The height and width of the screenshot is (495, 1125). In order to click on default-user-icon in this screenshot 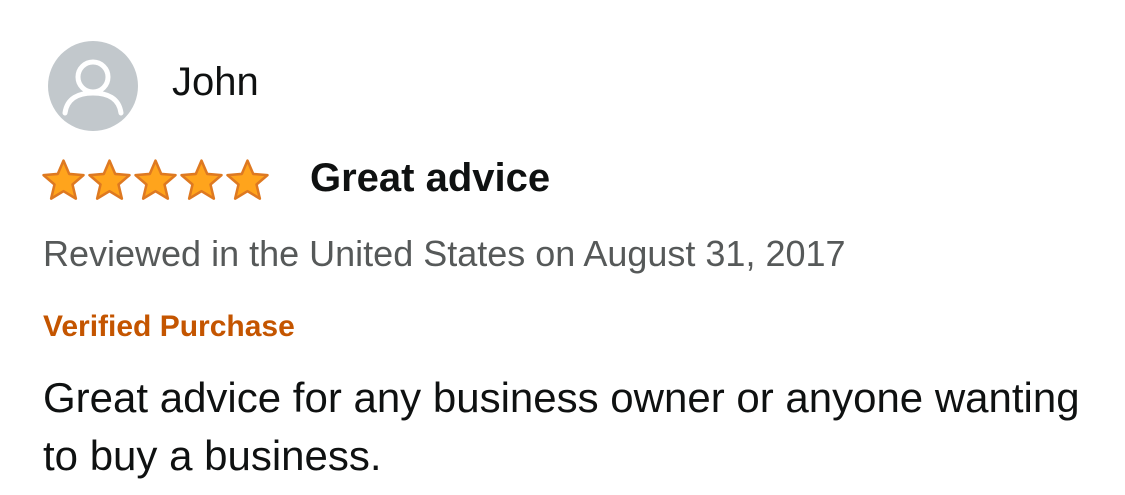, I will do `click(93, 87)`.